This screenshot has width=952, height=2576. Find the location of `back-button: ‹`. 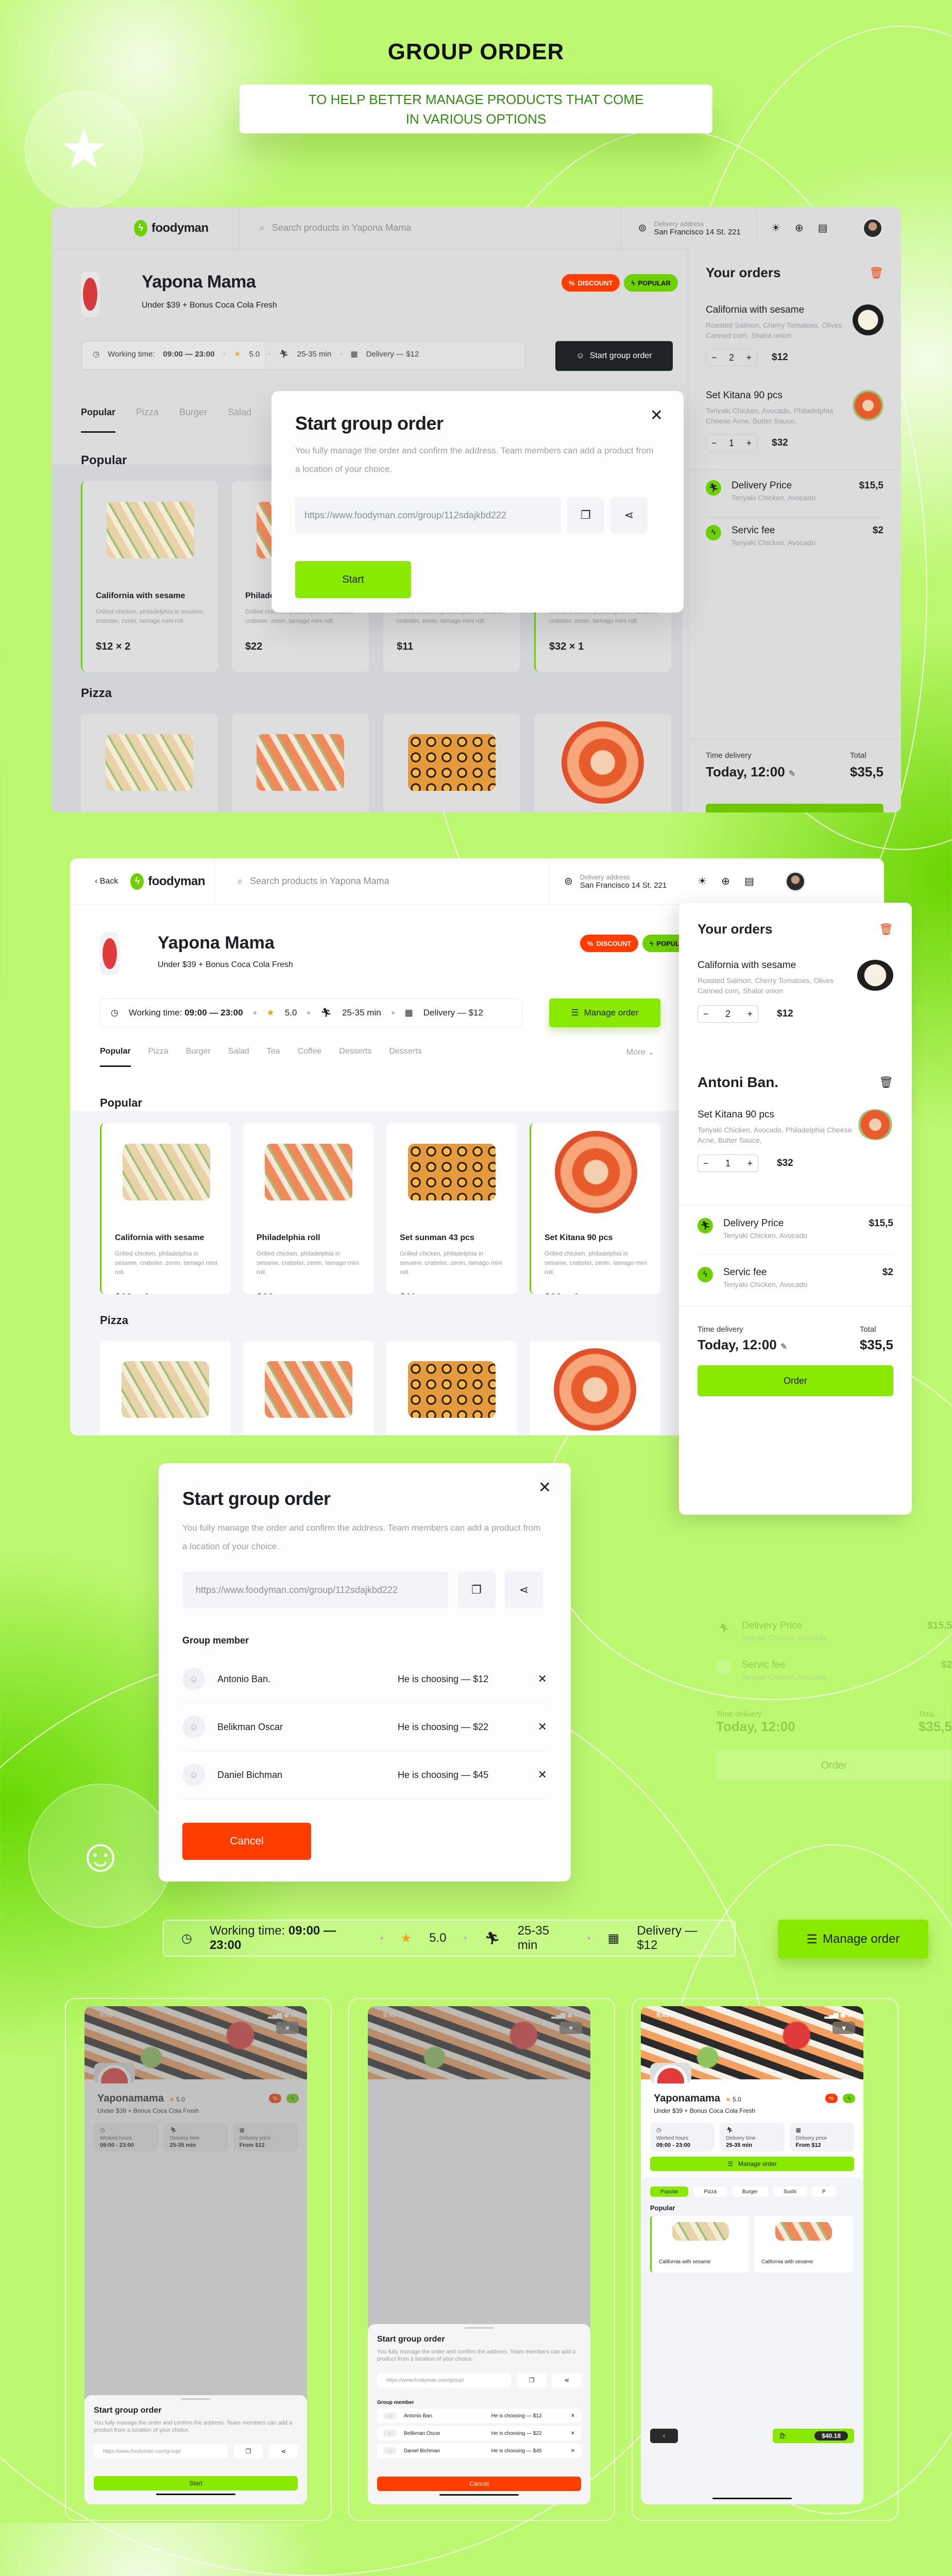

back-button: ‹ is located at coordinates (664, 2436).